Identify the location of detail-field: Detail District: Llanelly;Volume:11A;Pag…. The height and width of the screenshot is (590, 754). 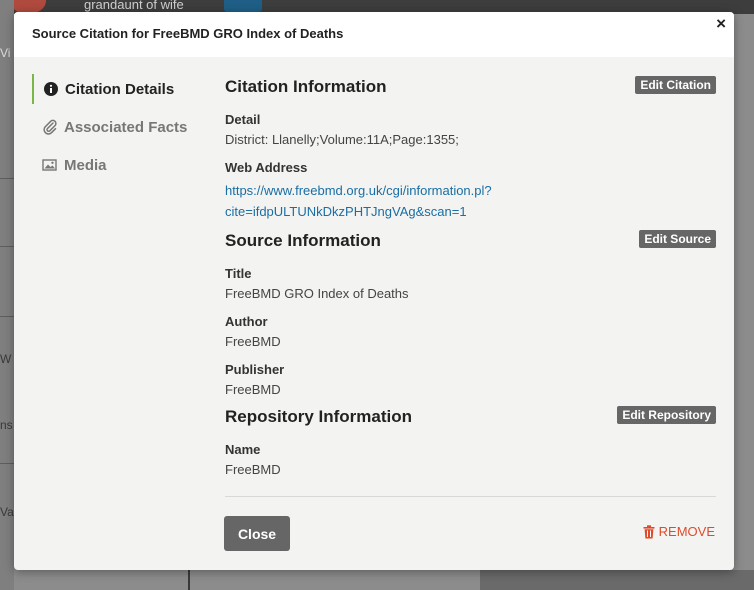
(470, 130).